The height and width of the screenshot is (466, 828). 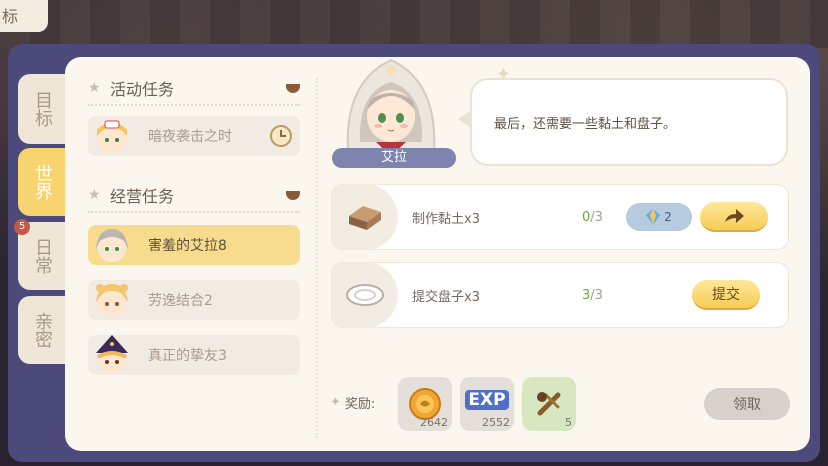 What do you see at coordinates (446, 219) in the screenshot?
I see `requirement-label: 制作黏土x3` at bounding box center [446, 219].